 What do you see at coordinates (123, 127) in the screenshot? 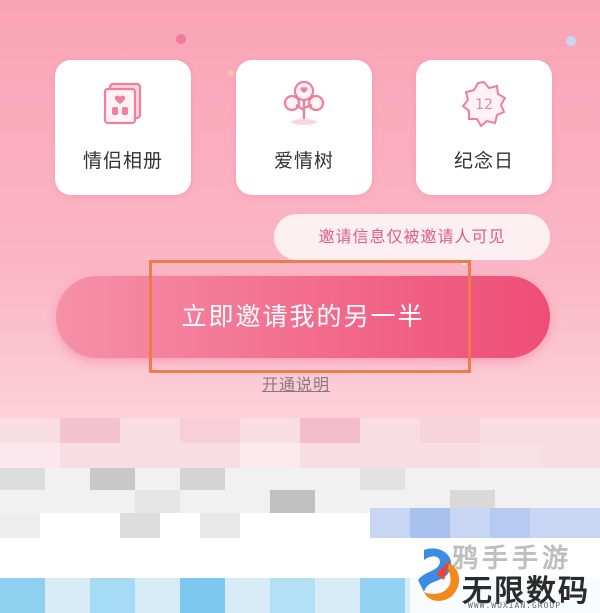
I see `feature-card-couple-album: 情侣相册` at bounding box center [123, 127].